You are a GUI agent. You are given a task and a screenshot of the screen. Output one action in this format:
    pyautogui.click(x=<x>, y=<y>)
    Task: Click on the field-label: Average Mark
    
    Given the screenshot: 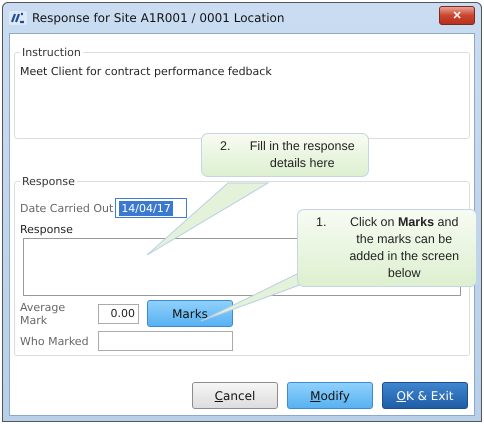 What is the action you would take?
    pyautogui.click(x=43, y=313)
    